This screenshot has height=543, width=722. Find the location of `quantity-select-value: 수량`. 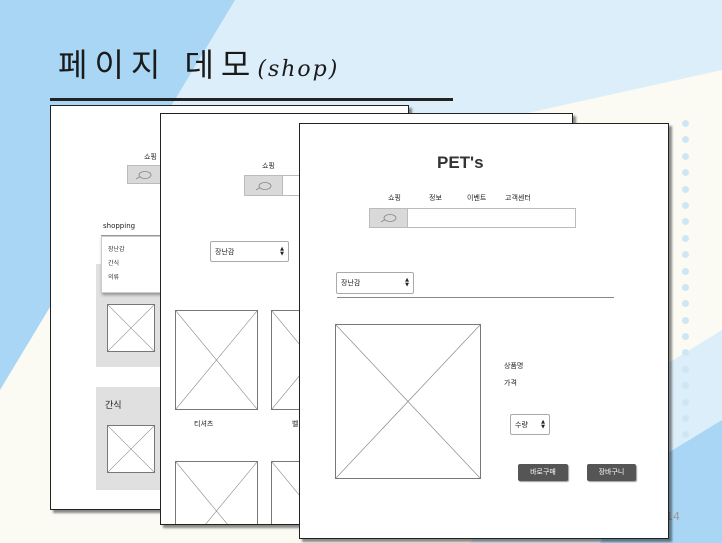

quantity-select-value: 수량 is located at coordinates (521, 424).